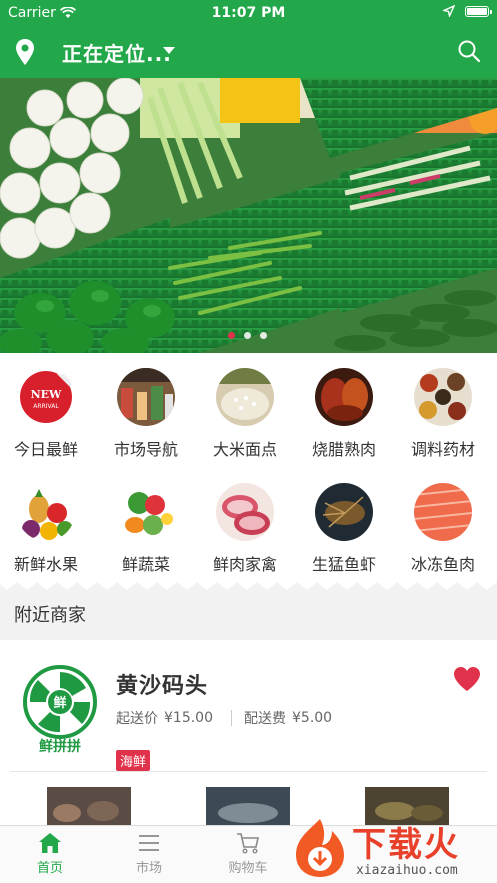  Describe the element at coordinates (343, 564) in the screenshot. I see `category-label: 生猛鱼虾` at that location.